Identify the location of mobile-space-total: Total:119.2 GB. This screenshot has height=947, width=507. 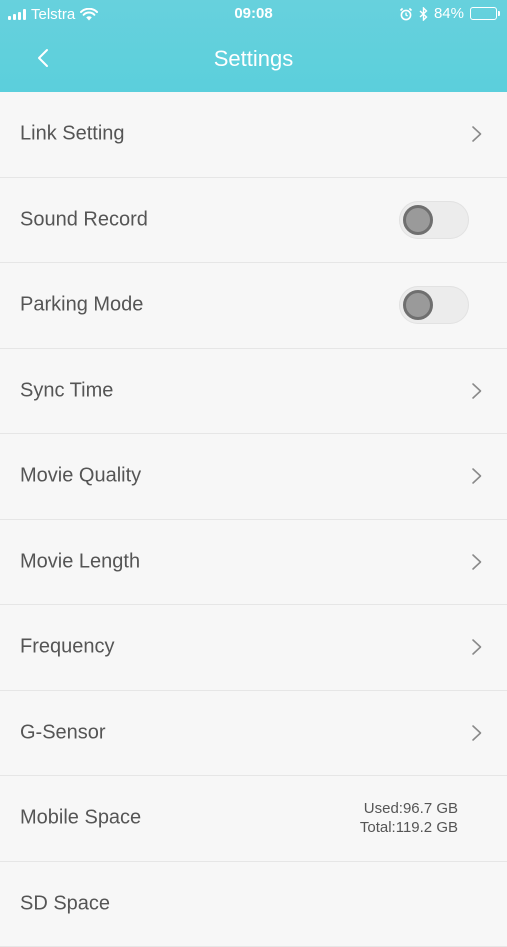
(409, 827).